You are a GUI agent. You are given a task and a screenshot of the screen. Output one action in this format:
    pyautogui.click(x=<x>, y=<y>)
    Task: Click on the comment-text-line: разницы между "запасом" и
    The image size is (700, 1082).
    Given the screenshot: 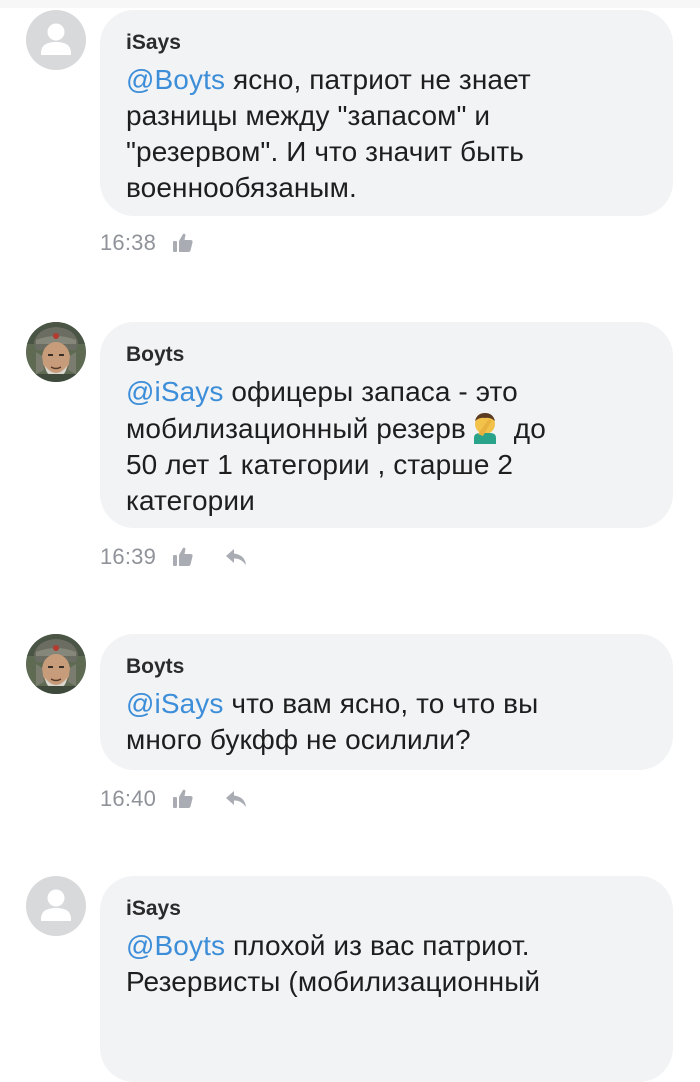 What is the action you would take?
    pyautogui.click(x=308, y=115)
    